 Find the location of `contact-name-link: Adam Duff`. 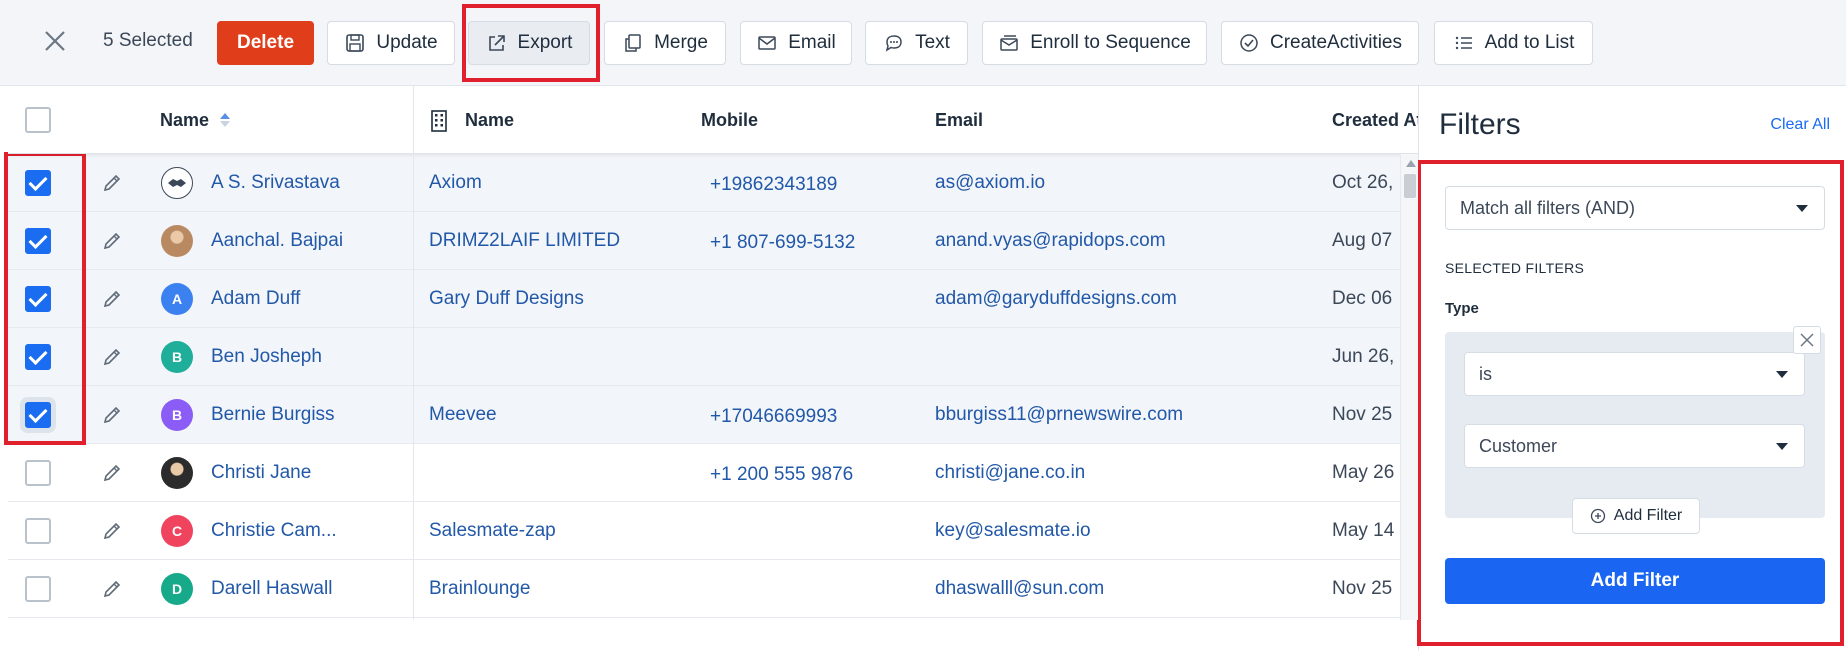

contact-name-link: Adam Duff is located at coordinates (306, 299).